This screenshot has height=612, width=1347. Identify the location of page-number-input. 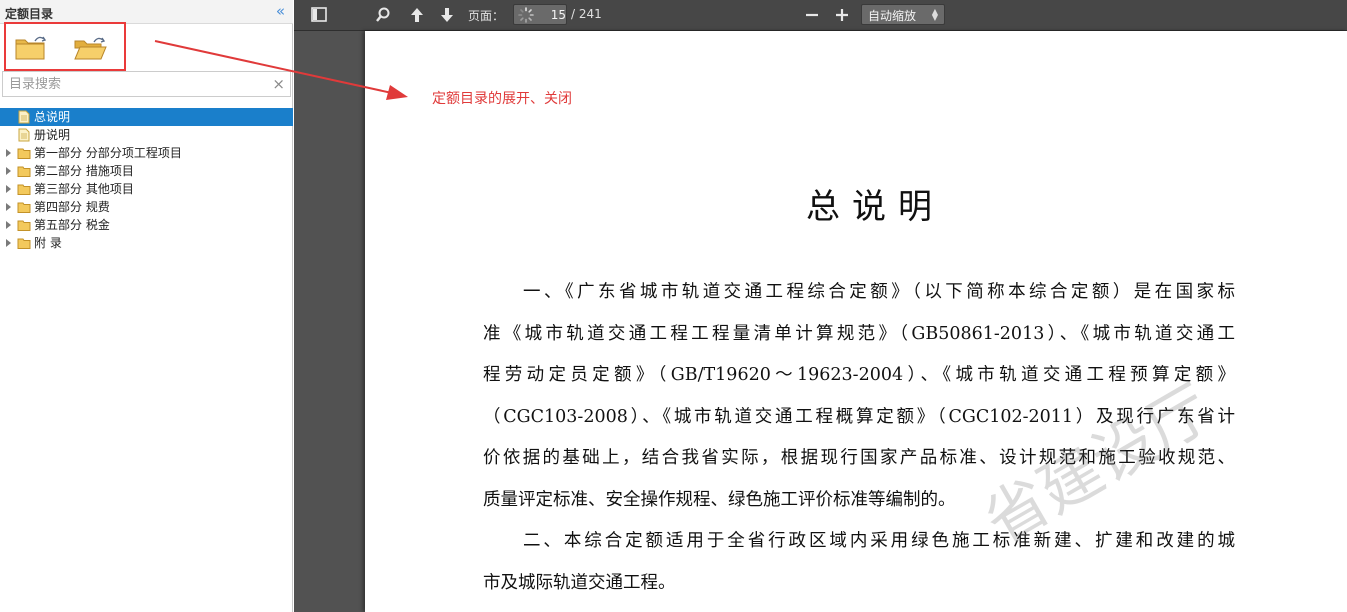
(551, 14).